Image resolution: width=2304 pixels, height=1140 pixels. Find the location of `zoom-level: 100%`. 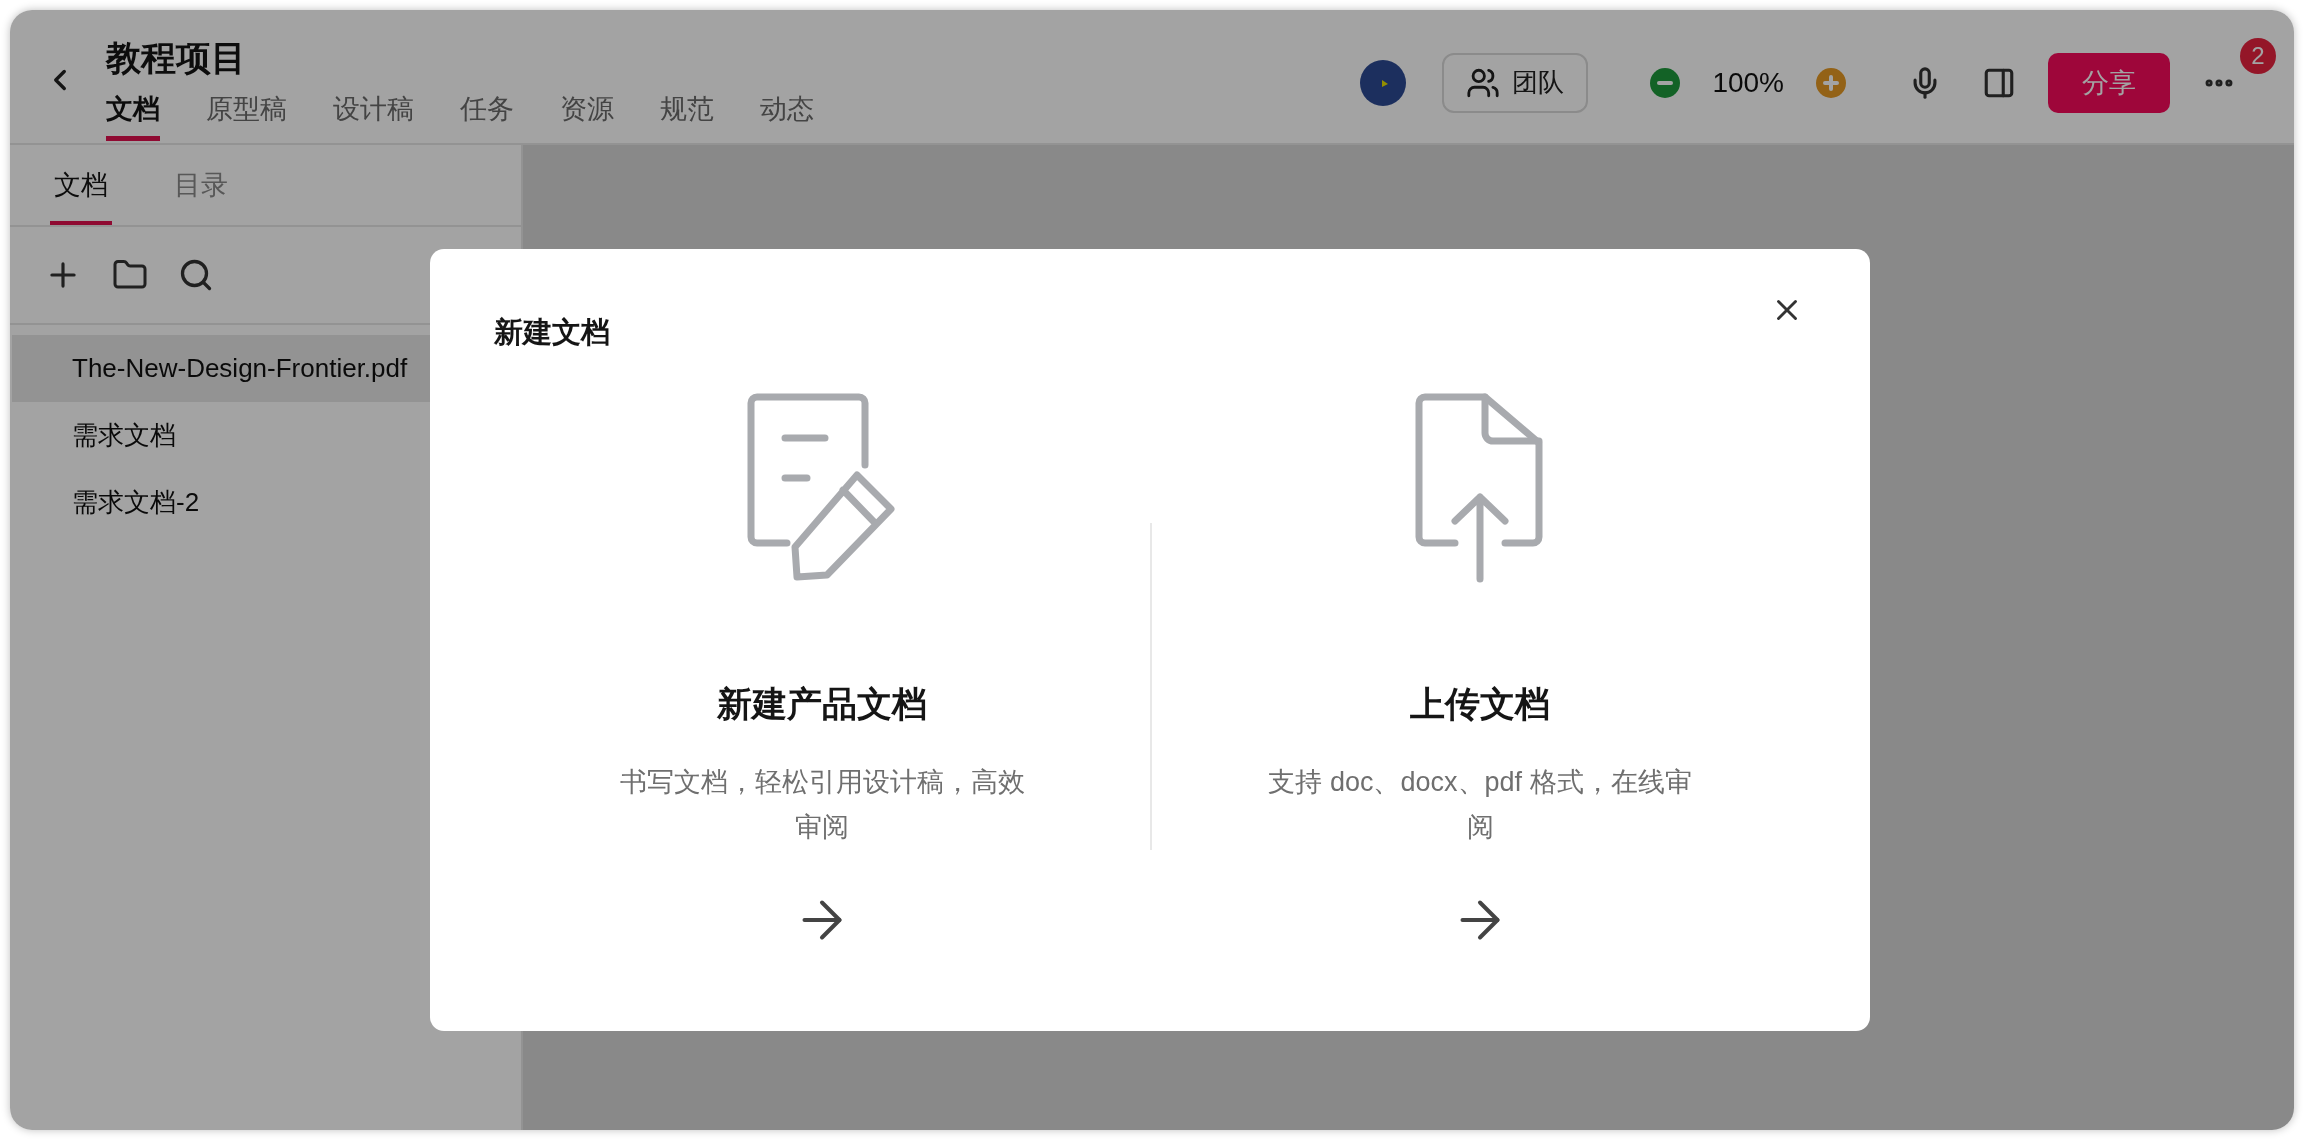

zoom-level: 100% is located at coordinates (1748, 82).